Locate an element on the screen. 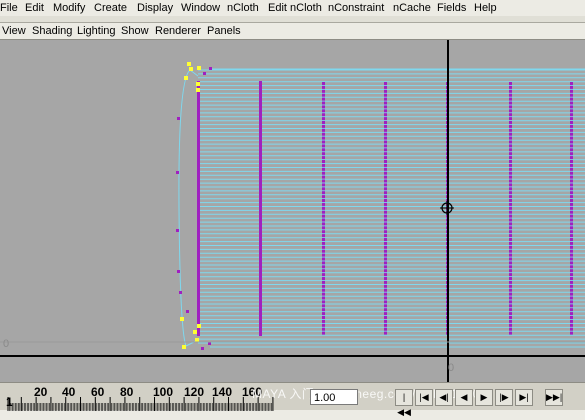 This screenshot has height=420, width=585. menu-edit: Edit is located at coordinates (34, 8).